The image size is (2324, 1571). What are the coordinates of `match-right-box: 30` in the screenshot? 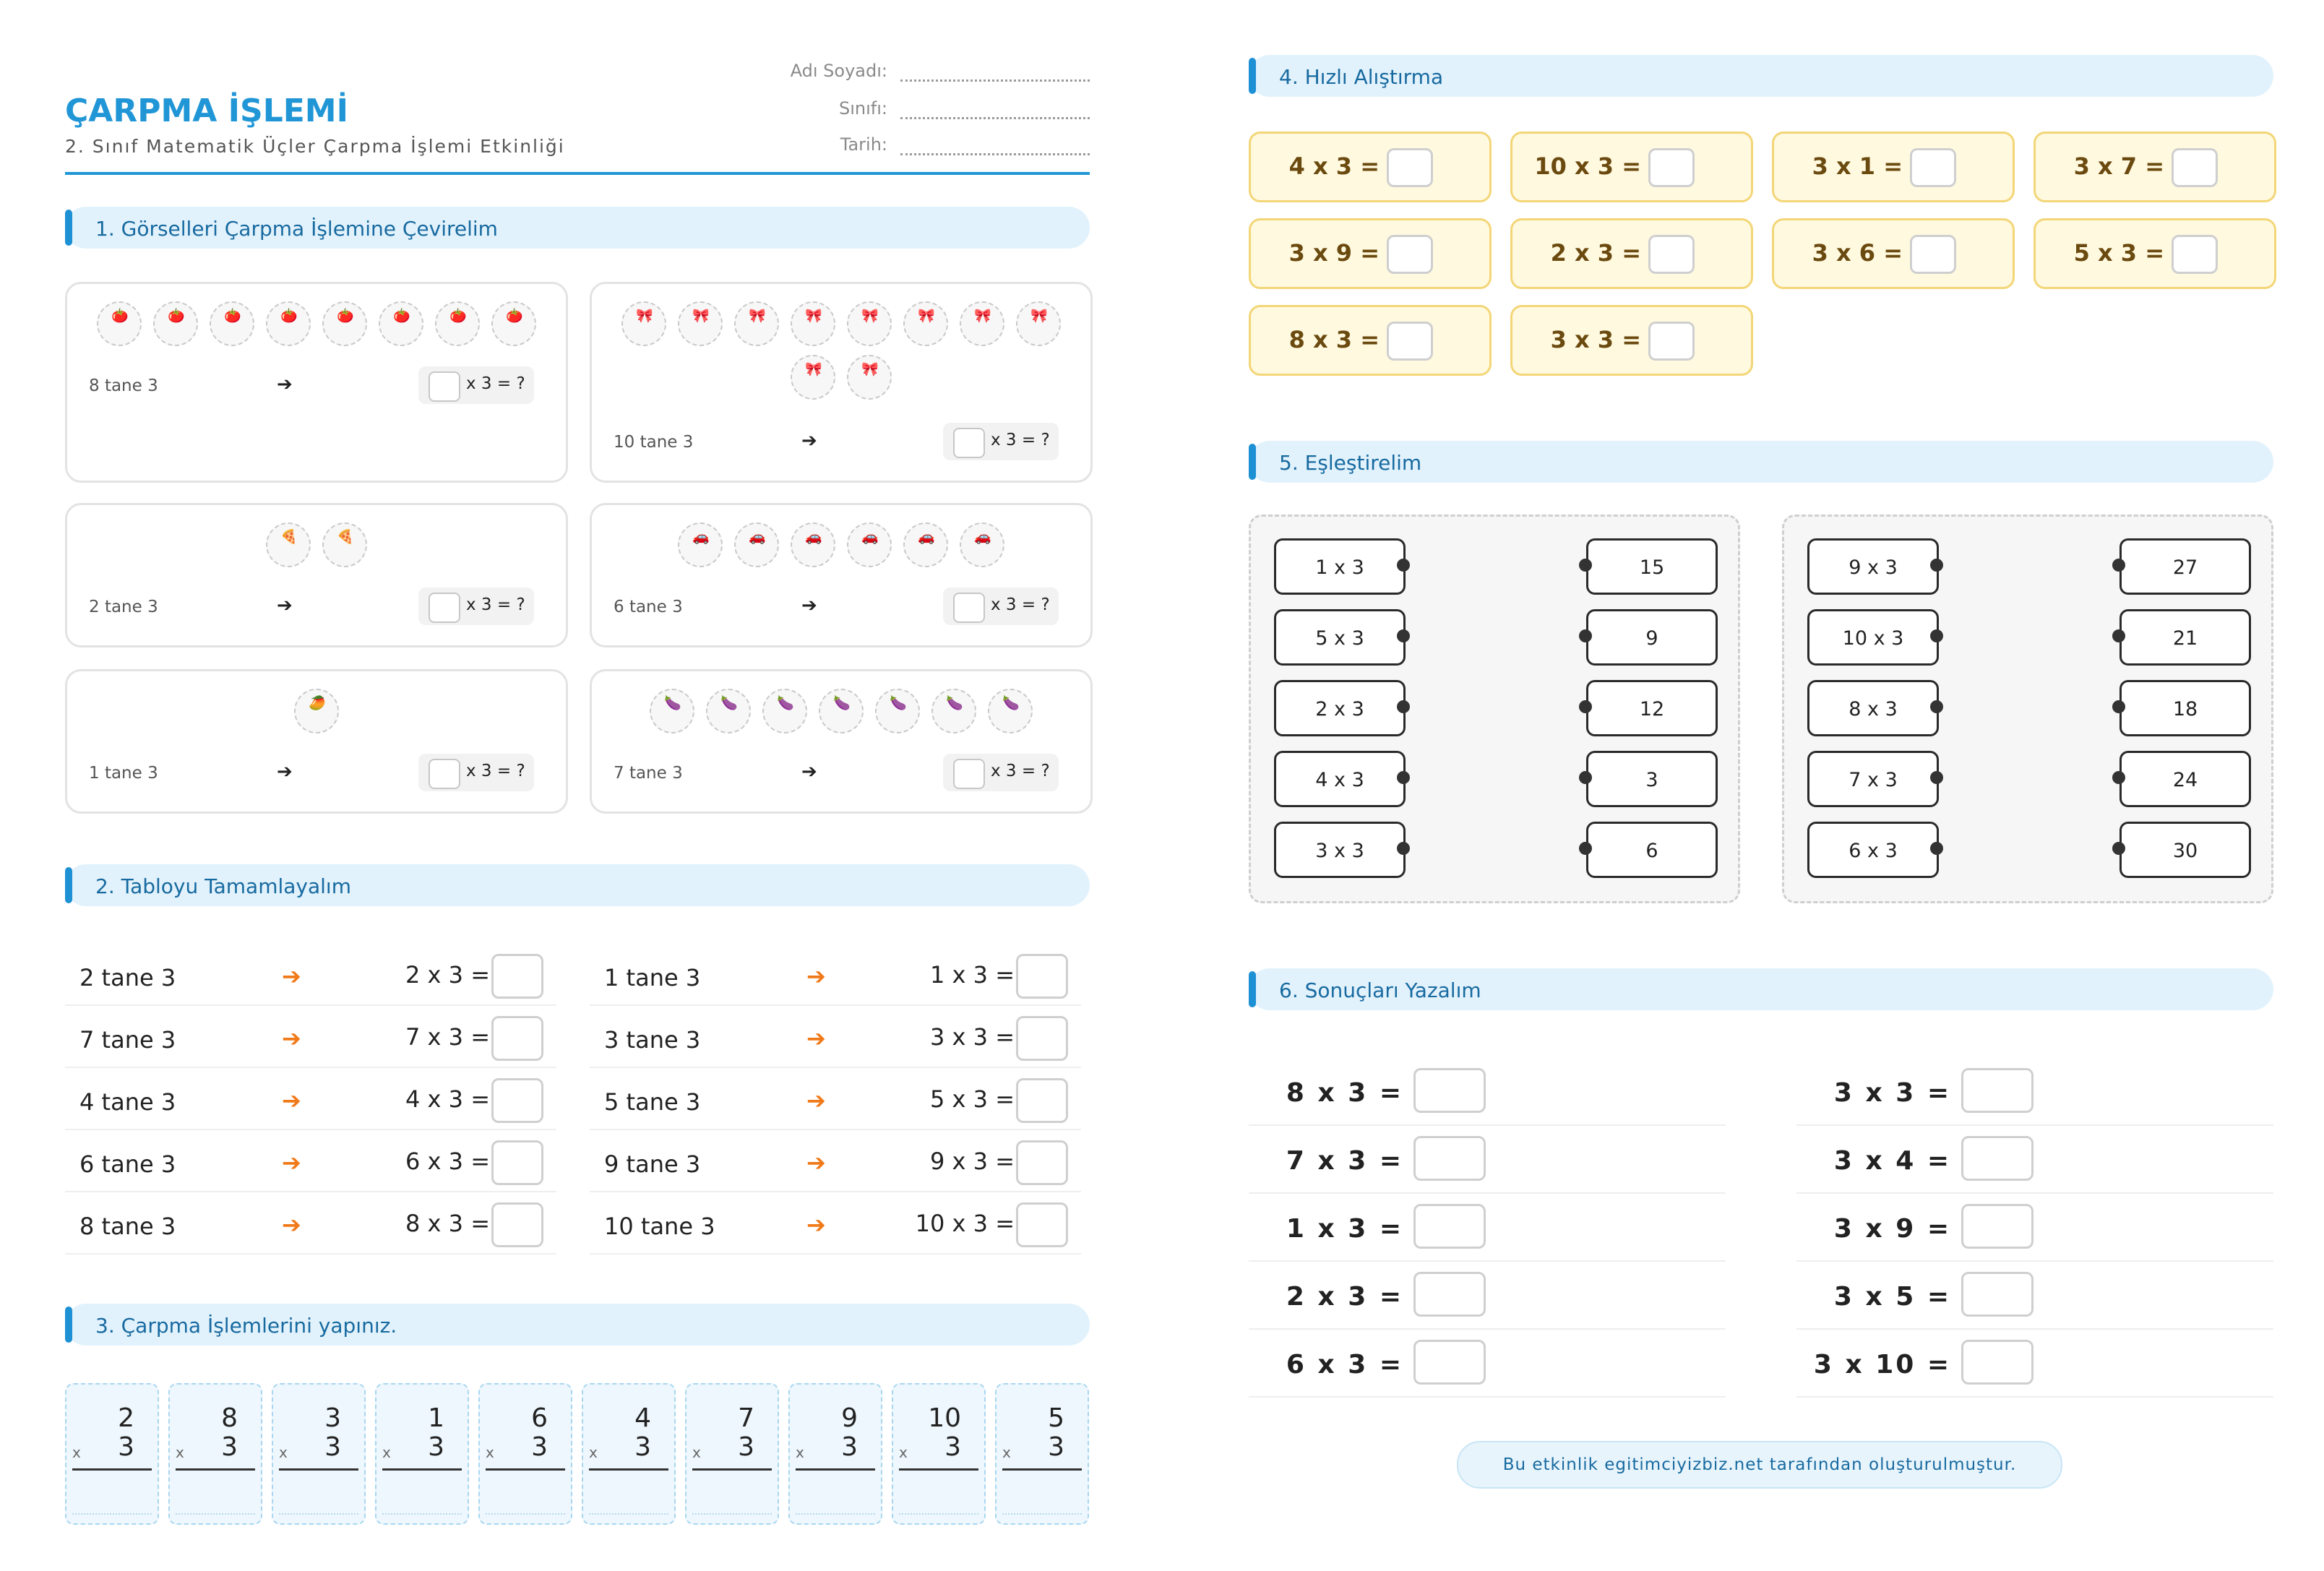 It's located at (2185, 850).